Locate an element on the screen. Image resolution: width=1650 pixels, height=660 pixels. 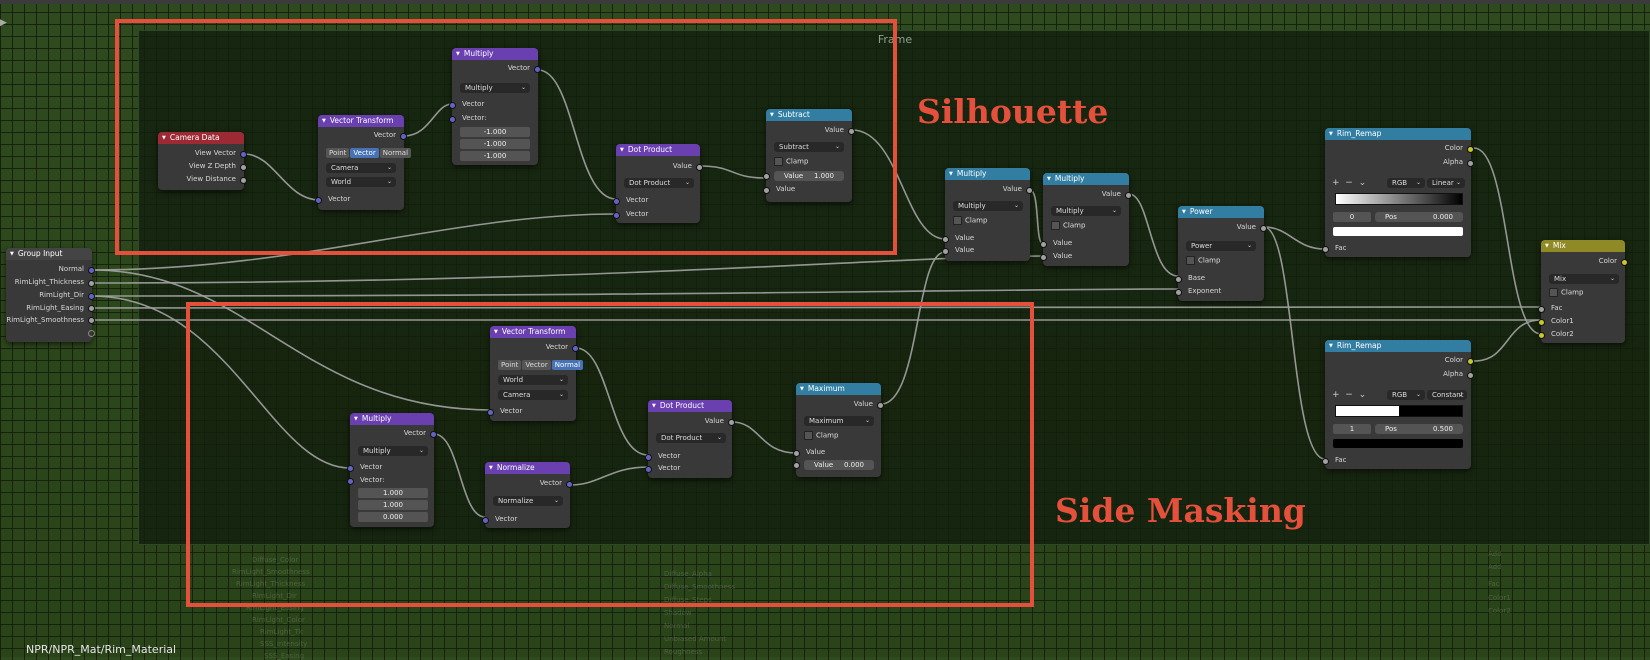
stop-index-field: 1 is located at coordinates (1352, 429).